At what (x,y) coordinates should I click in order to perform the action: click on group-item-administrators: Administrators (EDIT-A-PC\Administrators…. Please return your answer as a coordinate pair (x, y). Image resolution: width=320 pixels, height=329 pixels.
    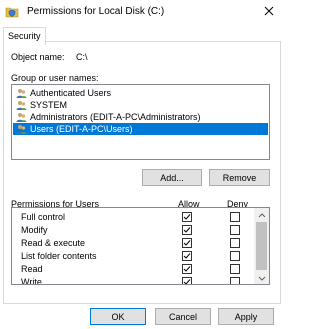
    Looking at the image, I should click on (140, 117).